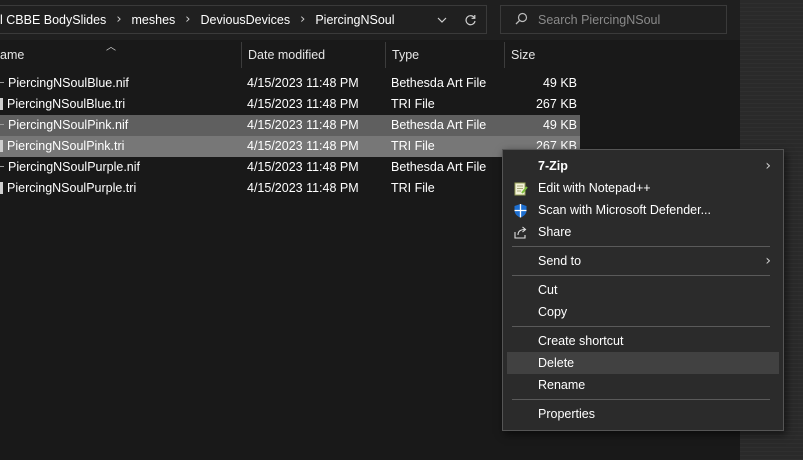  I want to click on menu-item-send-to: Send to ›, so click(643, 261).